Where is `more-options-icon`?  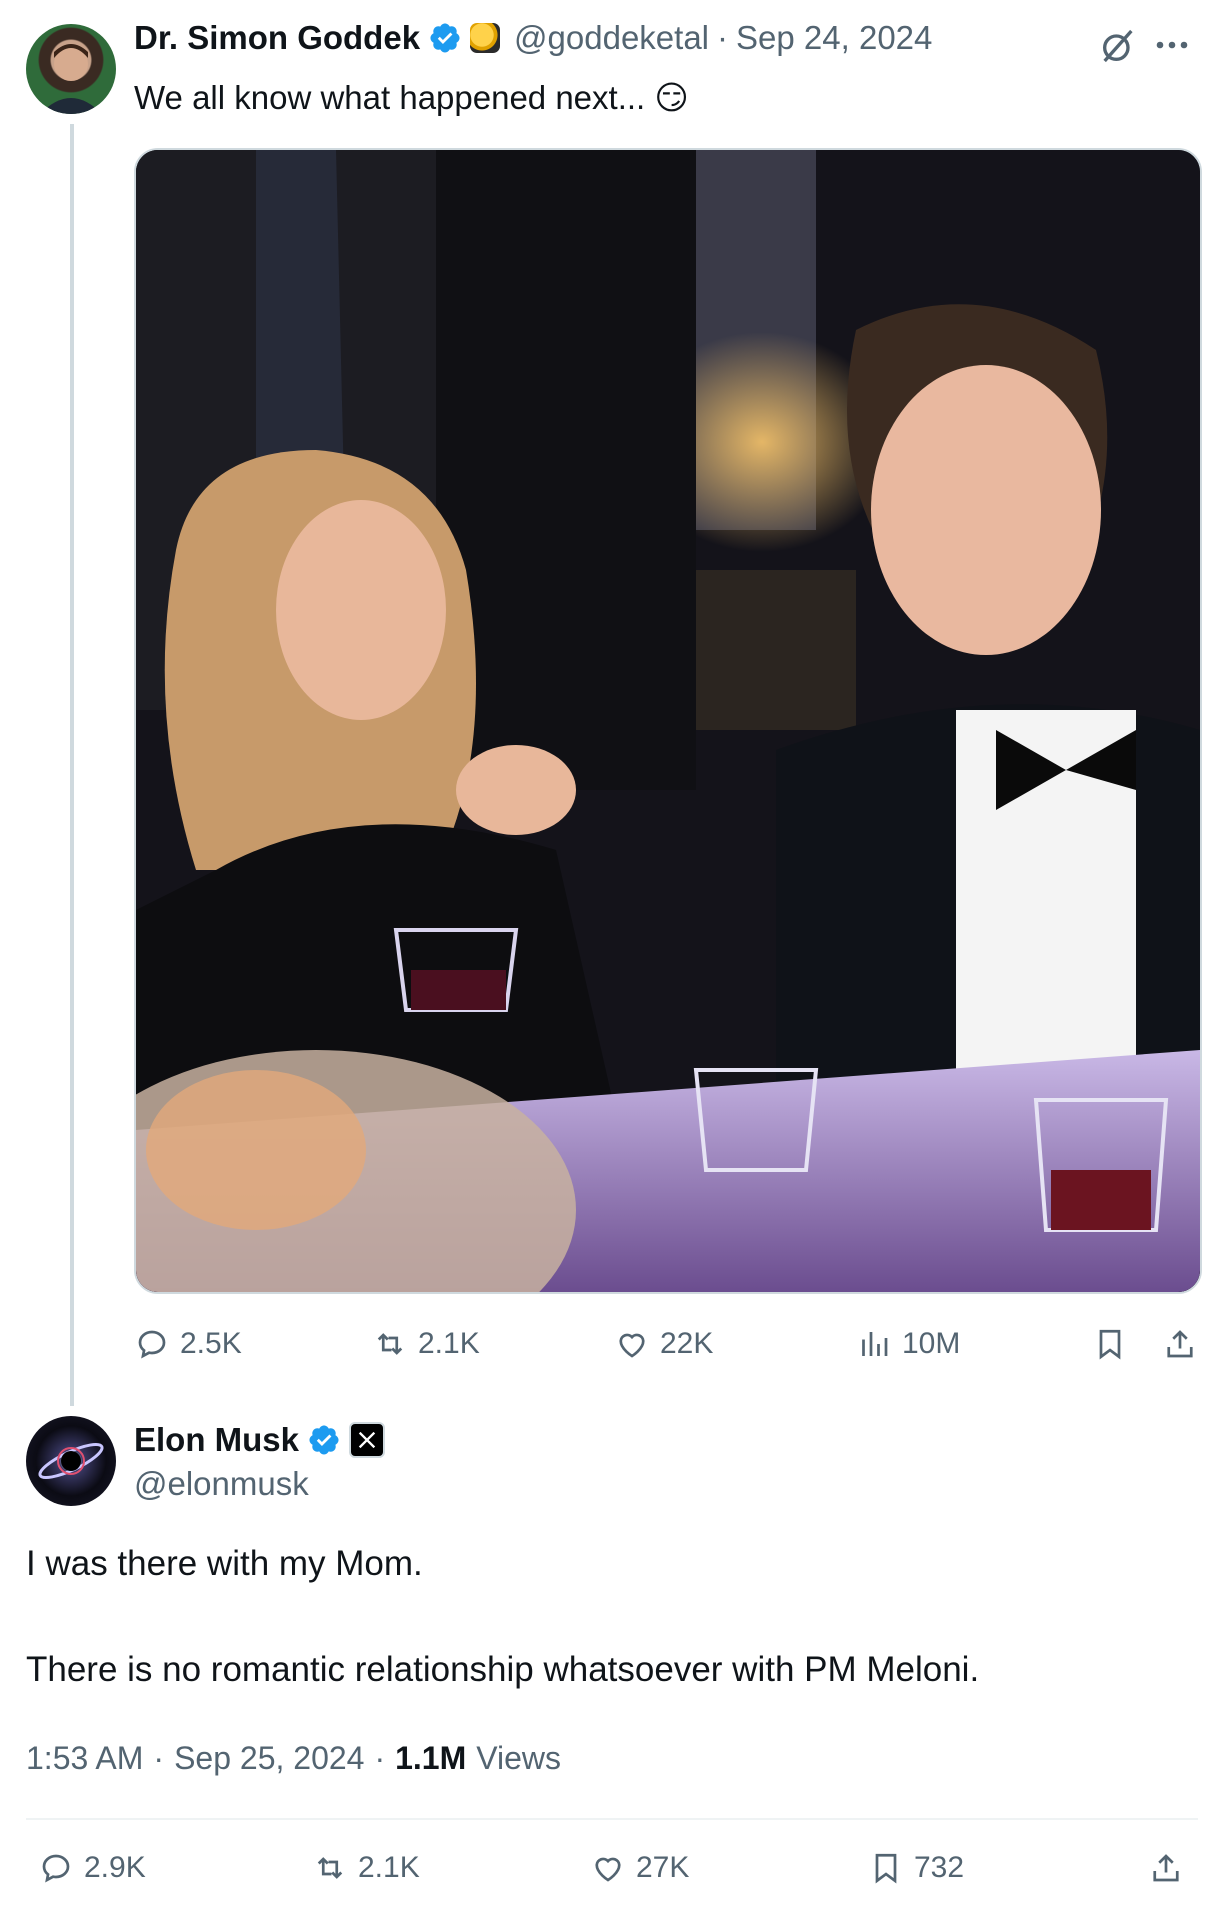 more-options-icon is located at coordinates (1172, 45).